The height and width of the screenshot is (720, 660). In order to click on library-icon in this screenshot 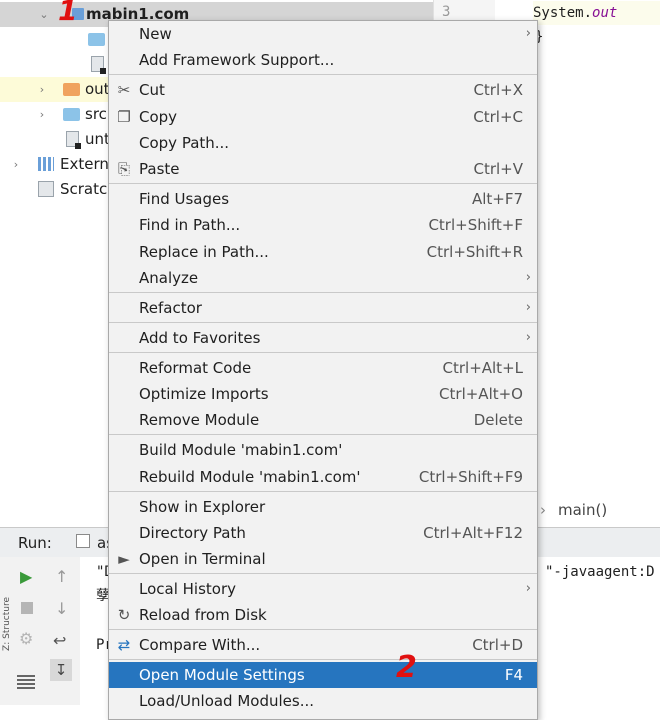, I will do `click(46, 164)`.